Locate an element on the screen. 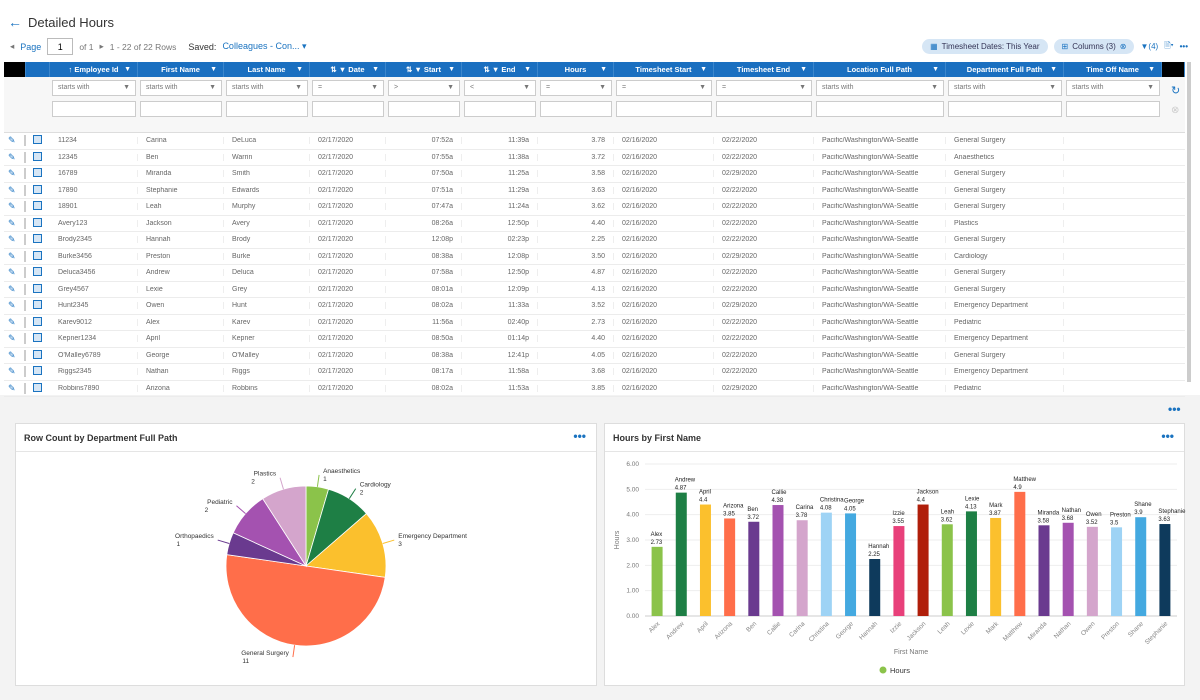 The image size is (1200, 700). reset-icon: ↻ is located at coordinates (1175, 90).